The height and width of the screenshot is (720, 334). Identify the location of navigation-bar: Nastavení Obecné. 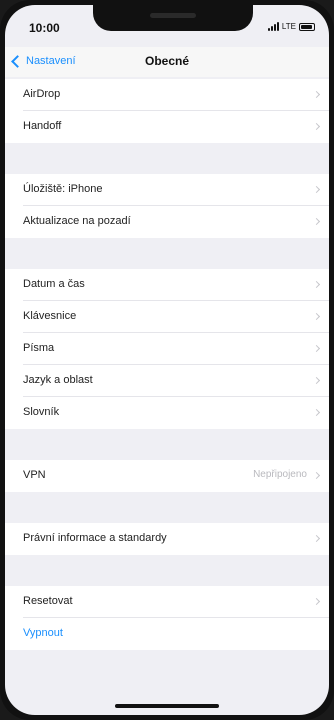
(167, 62).